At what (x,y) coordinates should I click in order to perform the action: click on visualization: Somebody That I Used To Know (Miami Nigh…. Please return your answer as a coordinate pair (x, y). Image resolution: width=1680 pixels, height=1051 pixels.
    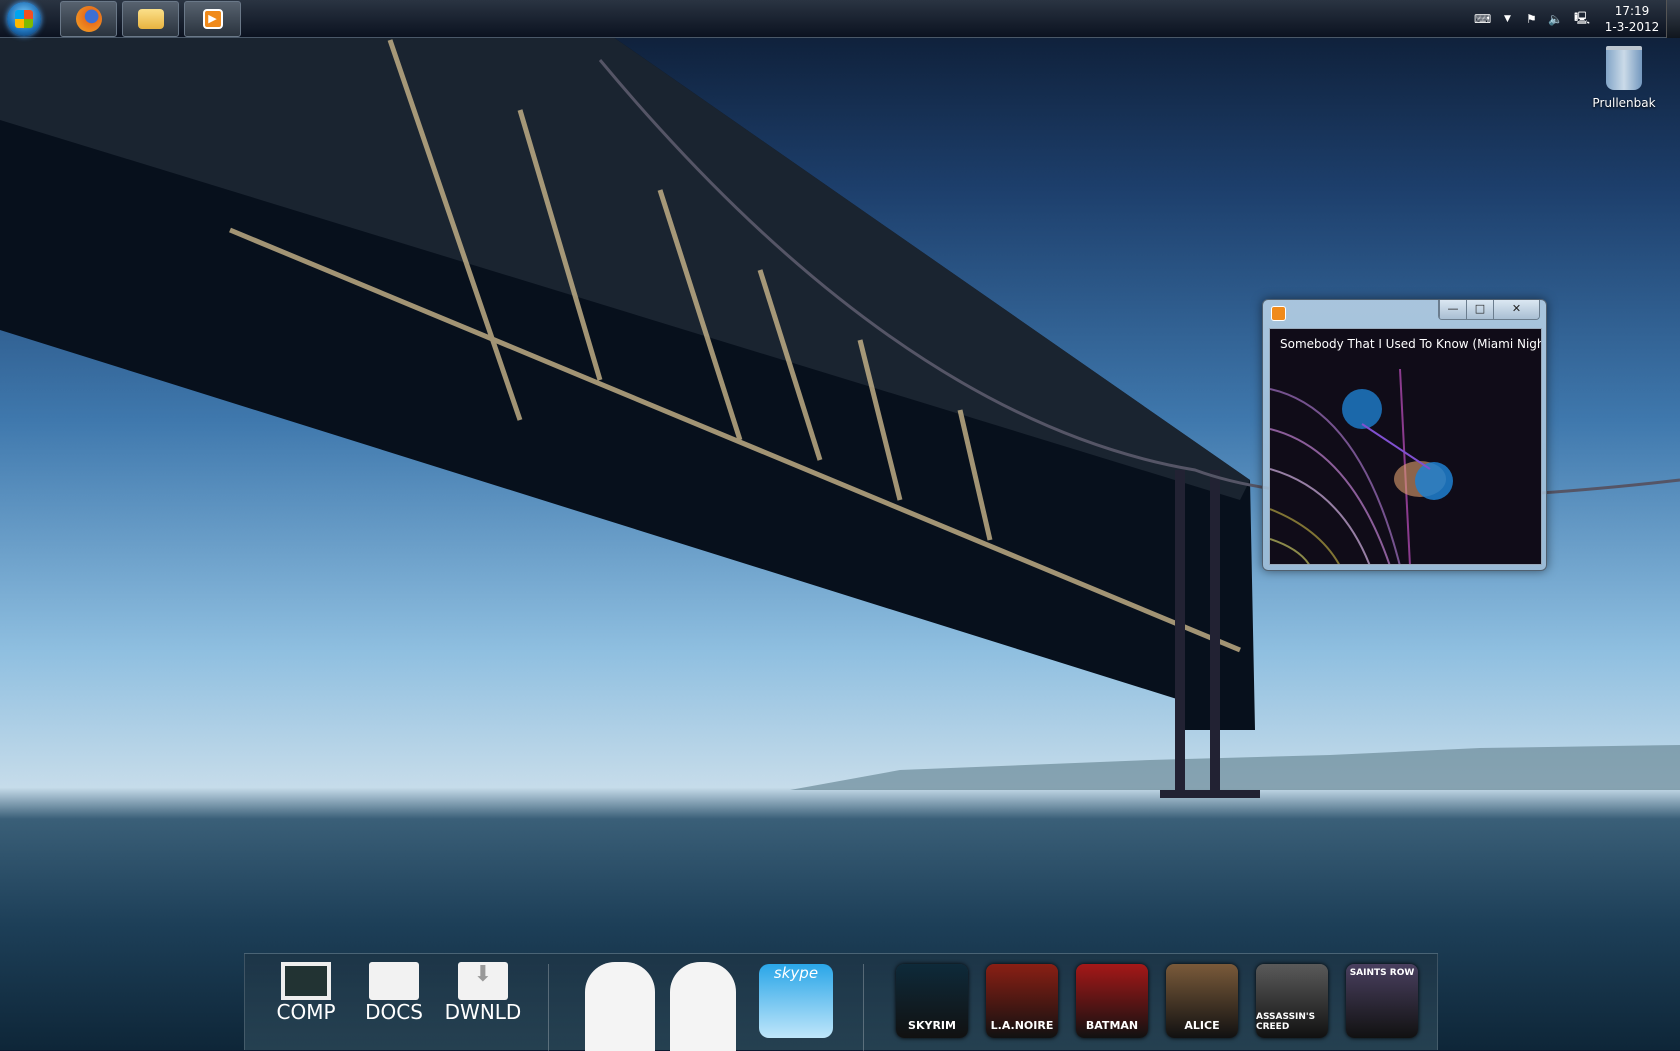
    Looking at the image, I should click on (1405, 446).